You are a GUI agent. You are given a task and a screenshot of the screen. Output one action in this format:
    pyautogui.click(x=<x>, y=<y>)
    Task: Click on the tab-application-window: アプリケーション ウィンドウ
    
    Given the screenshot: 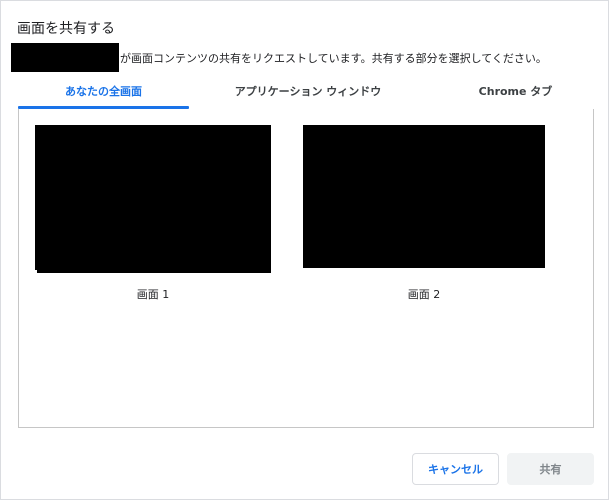 What is the action you would take?
    pyautogui.click(x=308, y=94)
    